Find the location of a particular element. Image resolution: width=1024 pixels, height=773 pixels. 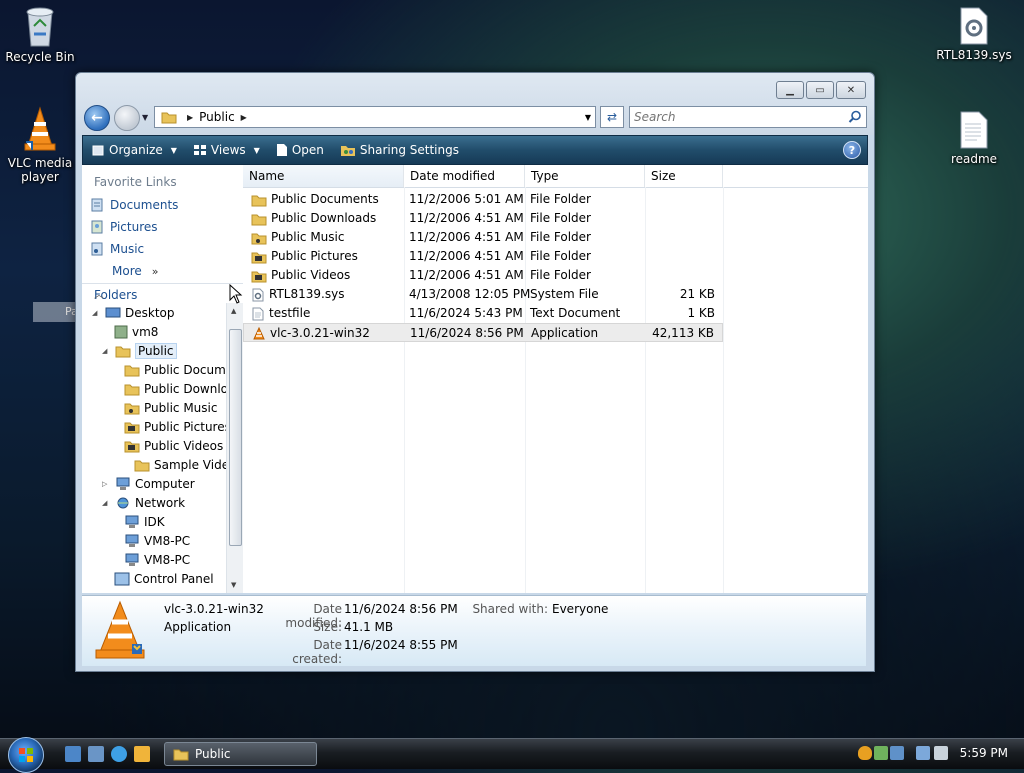

tree-item-public: ◢ Public is located at coordinates (139, 350).